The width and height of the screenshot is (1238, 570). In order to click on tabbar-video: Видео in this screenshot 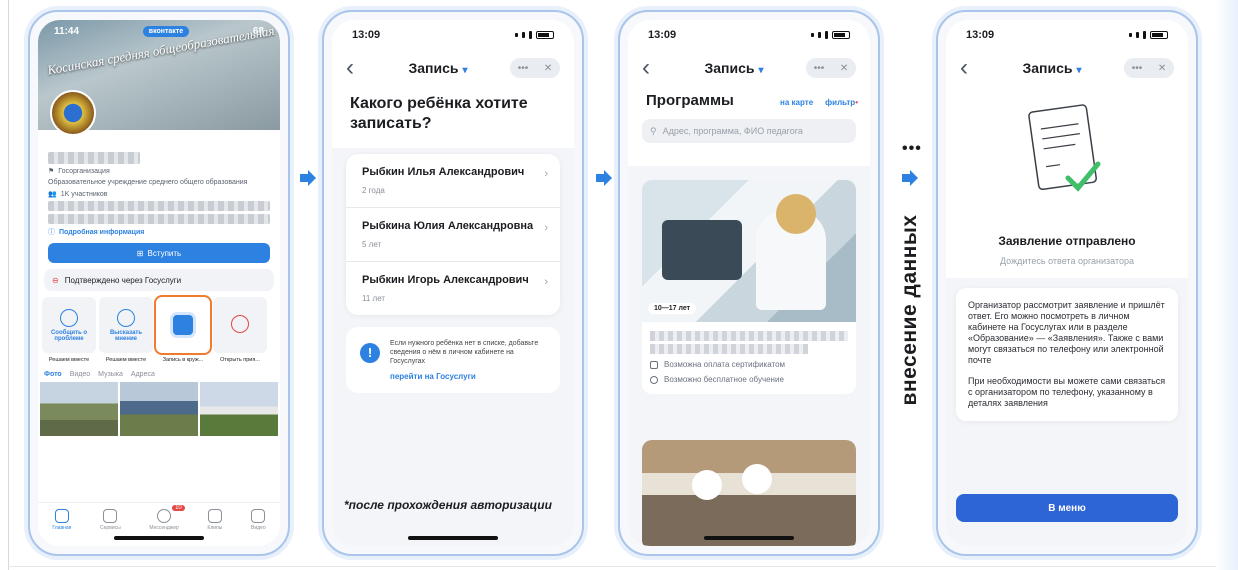, I will do `click(258, 520)`.